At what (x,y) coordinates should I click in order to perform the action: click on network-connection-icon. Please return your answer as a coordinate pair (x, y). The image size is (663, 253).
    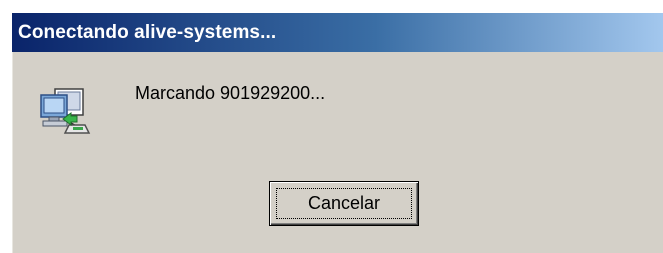
    Looking at the image, I should click on (65, 111).